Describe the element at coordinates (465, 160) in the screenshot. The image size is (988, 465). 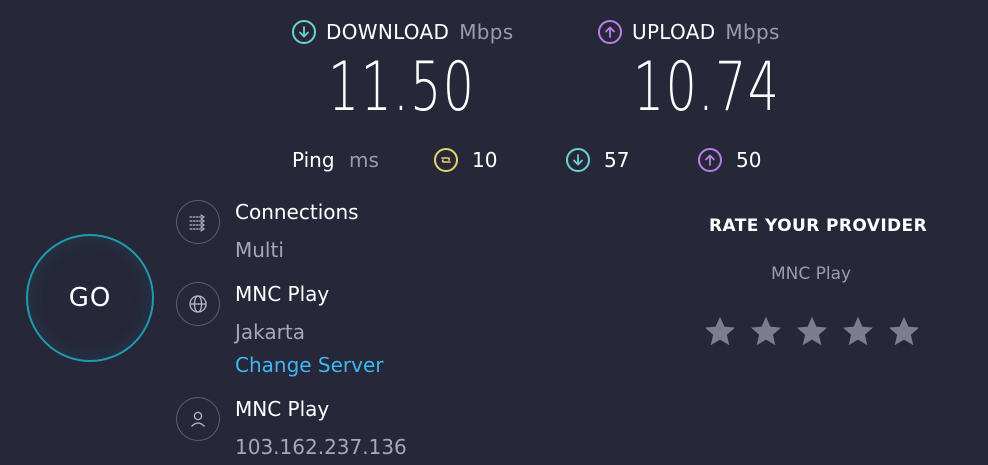
I see `ping-jitter: 10` at that location.